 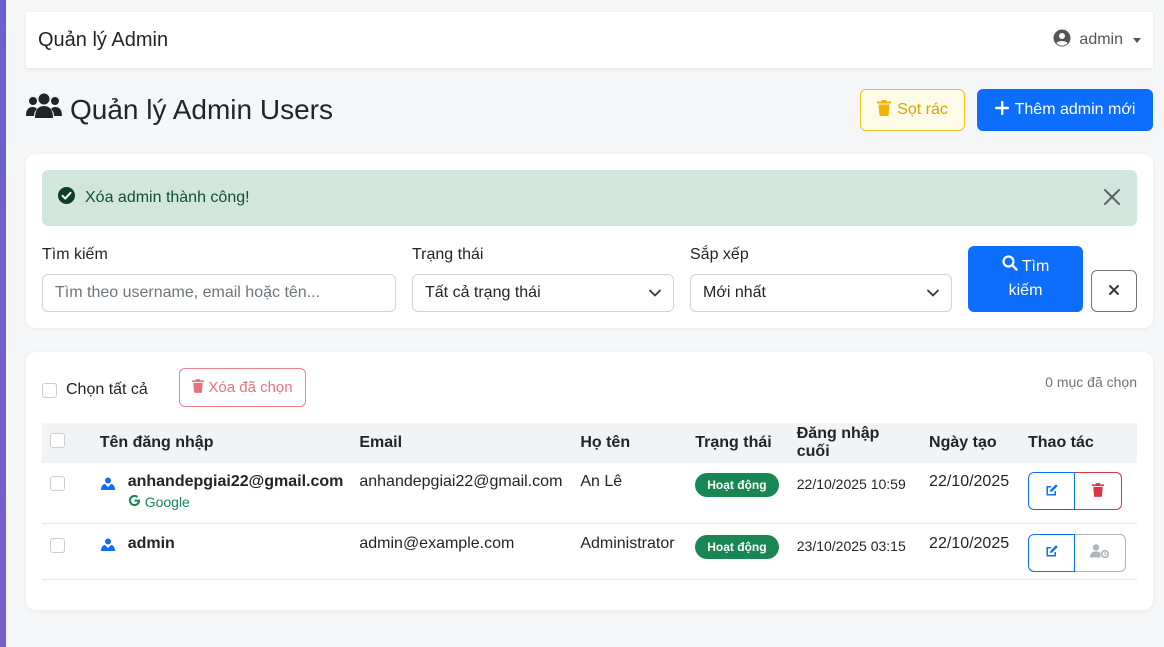 What do you see at coordinates (66, 198) in the screenshot?
I see `check-circle-icon` at bounding box center [66, 198].